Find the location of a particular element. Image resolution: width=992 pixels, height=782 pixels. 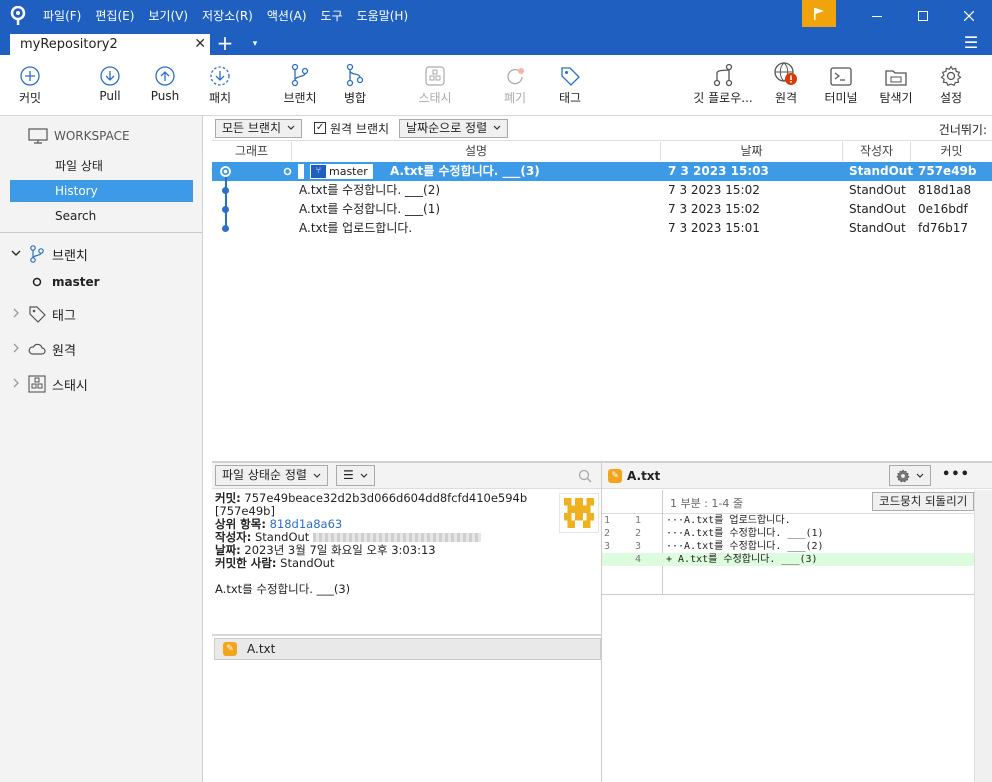

diff-line-text: ···A.txt를 수정합니다. ___(1) is located at coordinates (745, 533).